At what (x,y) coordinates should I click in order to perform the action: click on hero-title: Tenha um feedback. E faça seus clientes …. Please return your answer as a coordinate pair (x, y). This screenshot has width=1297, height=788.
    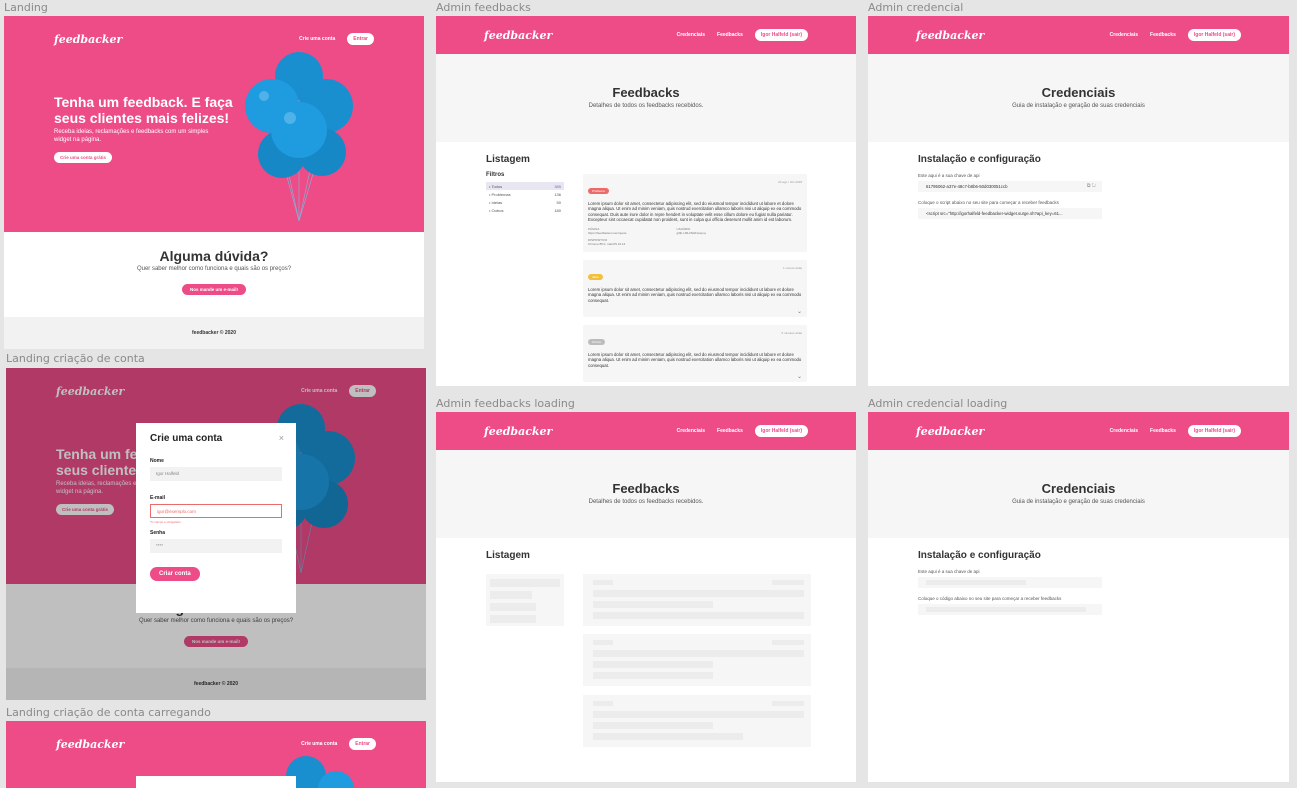
    Looking at the image, I should click on (143, 110).